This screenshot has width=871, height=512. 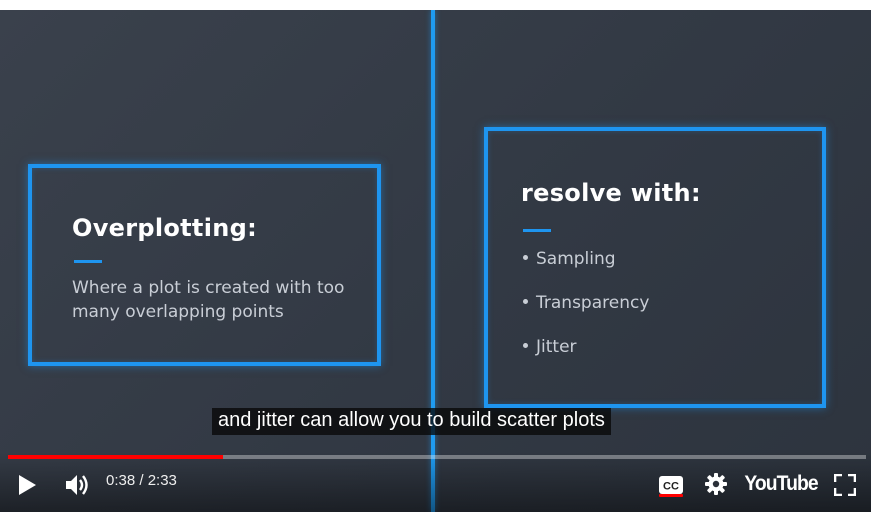 I want to click on list-item: Transparency, so click(x=586, y=313).